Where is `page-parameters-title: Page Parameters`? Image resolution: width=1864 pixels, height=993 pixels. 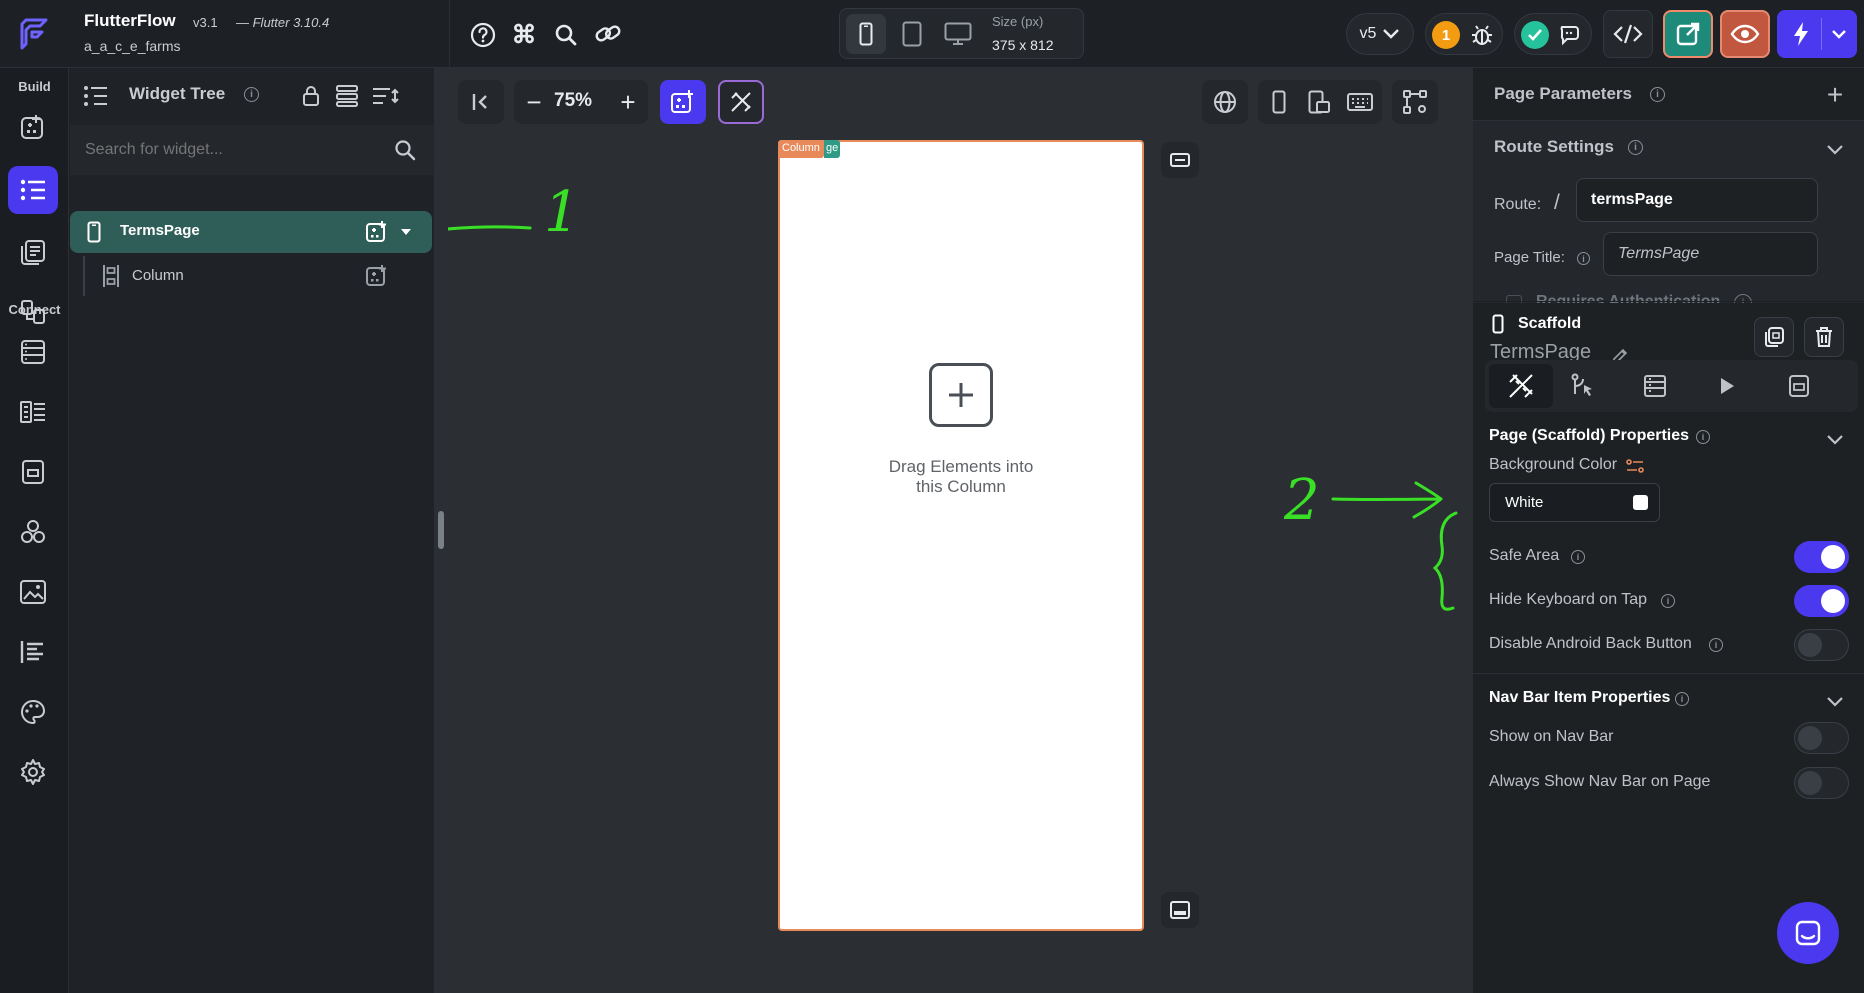
page-parameters-title: Page Parameters is located at coordinates (1563, 93).